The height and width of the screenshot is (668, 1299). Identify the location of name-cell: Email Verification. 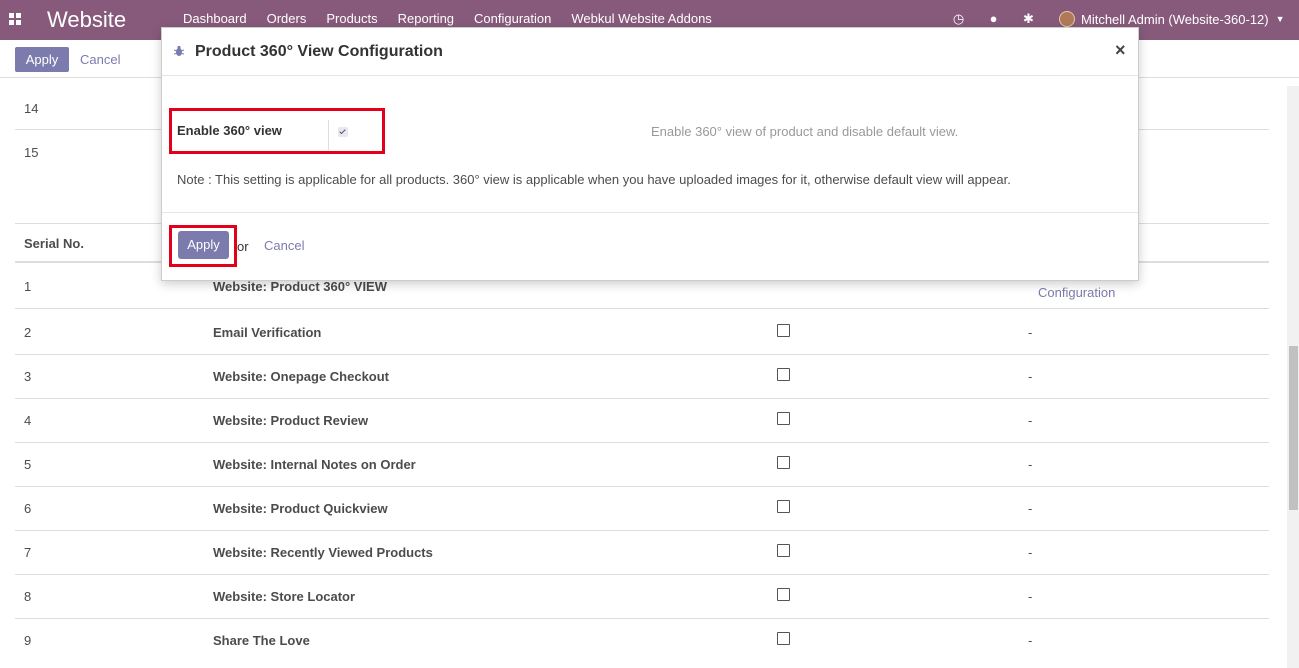
(267, 332).